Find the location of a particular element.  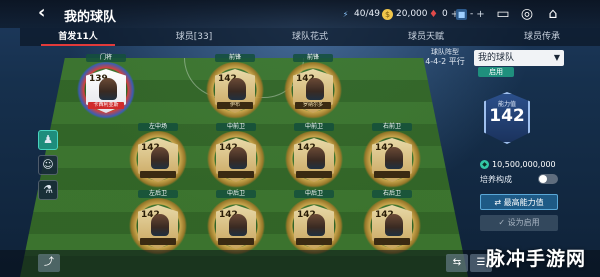

player-name: 卡西利亚斯 is located at coordinates (106, 105).